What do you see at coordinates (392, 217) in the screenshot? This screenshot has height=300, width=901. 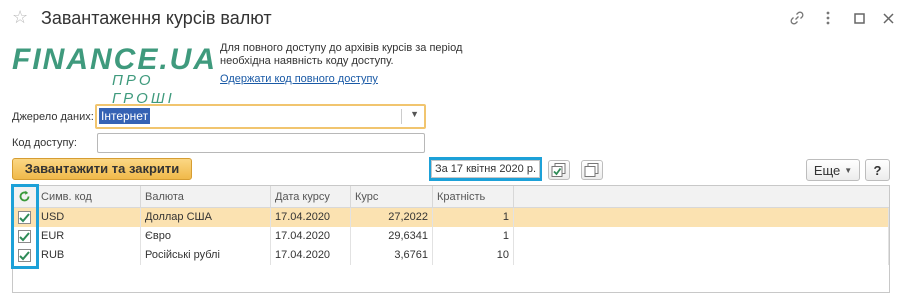 I see `cell-rate: 27,2022` at bounding box center [392, 217].